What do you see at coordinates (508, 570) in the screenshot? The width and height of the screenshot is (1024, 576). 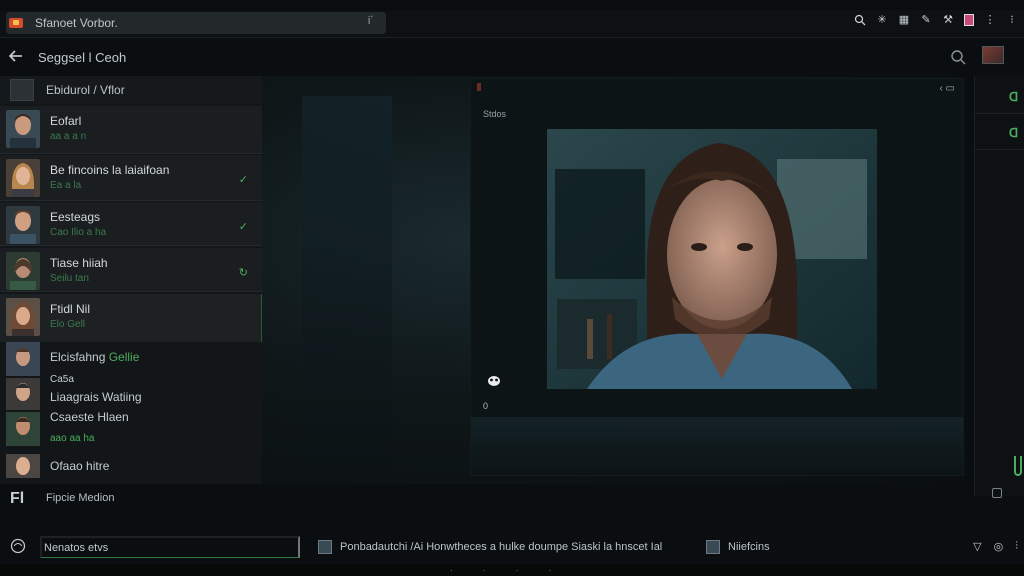 I see `pager-dots: · · · ·` at bounding box center [508, 570].